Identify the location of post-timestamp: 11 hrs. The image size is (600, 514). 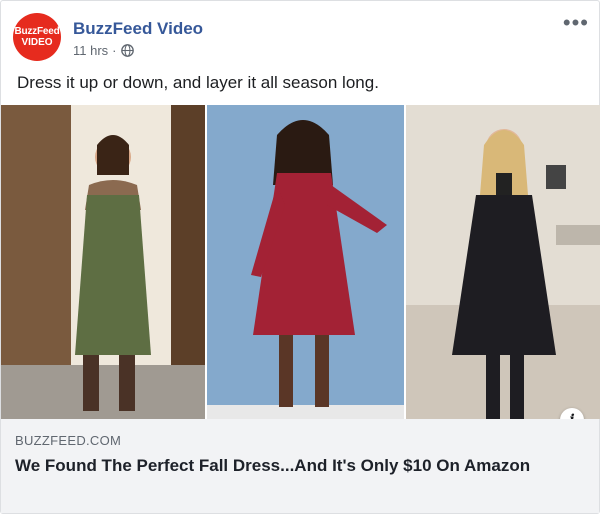
(90, 50).